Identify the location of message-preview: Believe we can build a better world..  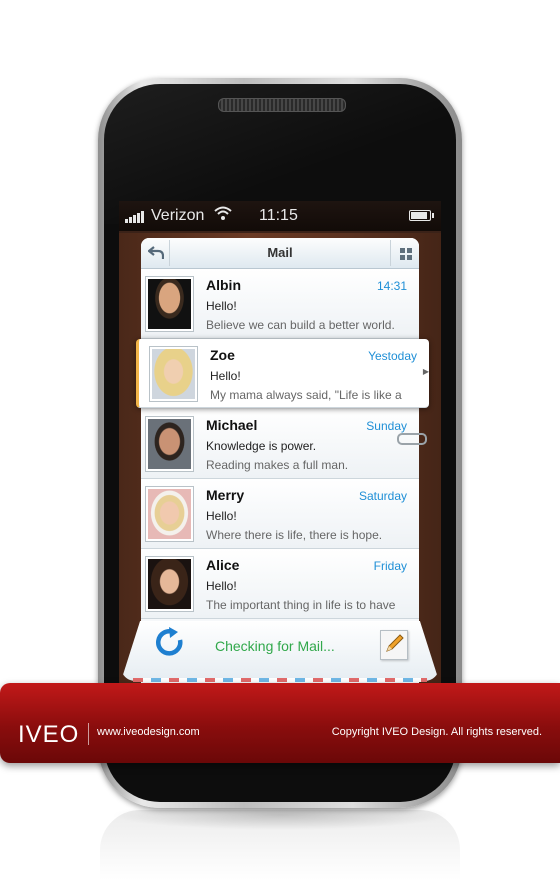
(300, 325).